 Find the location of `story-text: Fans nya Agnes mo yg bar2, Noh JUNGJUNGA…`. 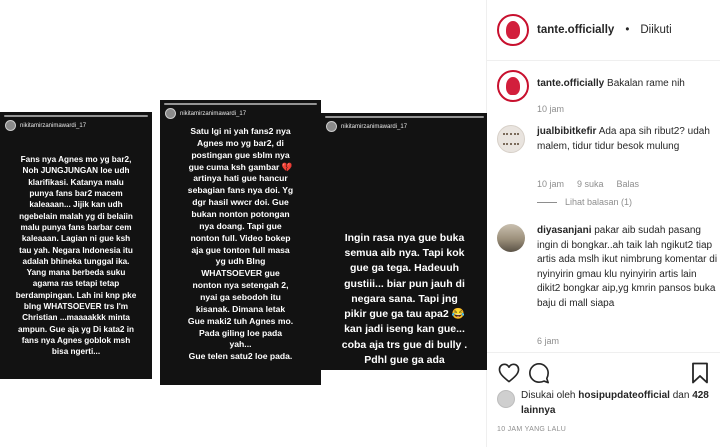

story-text: Fans nya Agnes mo yg bar2, Noh JUNGJUNGA… is located at coordinates (76, 256).